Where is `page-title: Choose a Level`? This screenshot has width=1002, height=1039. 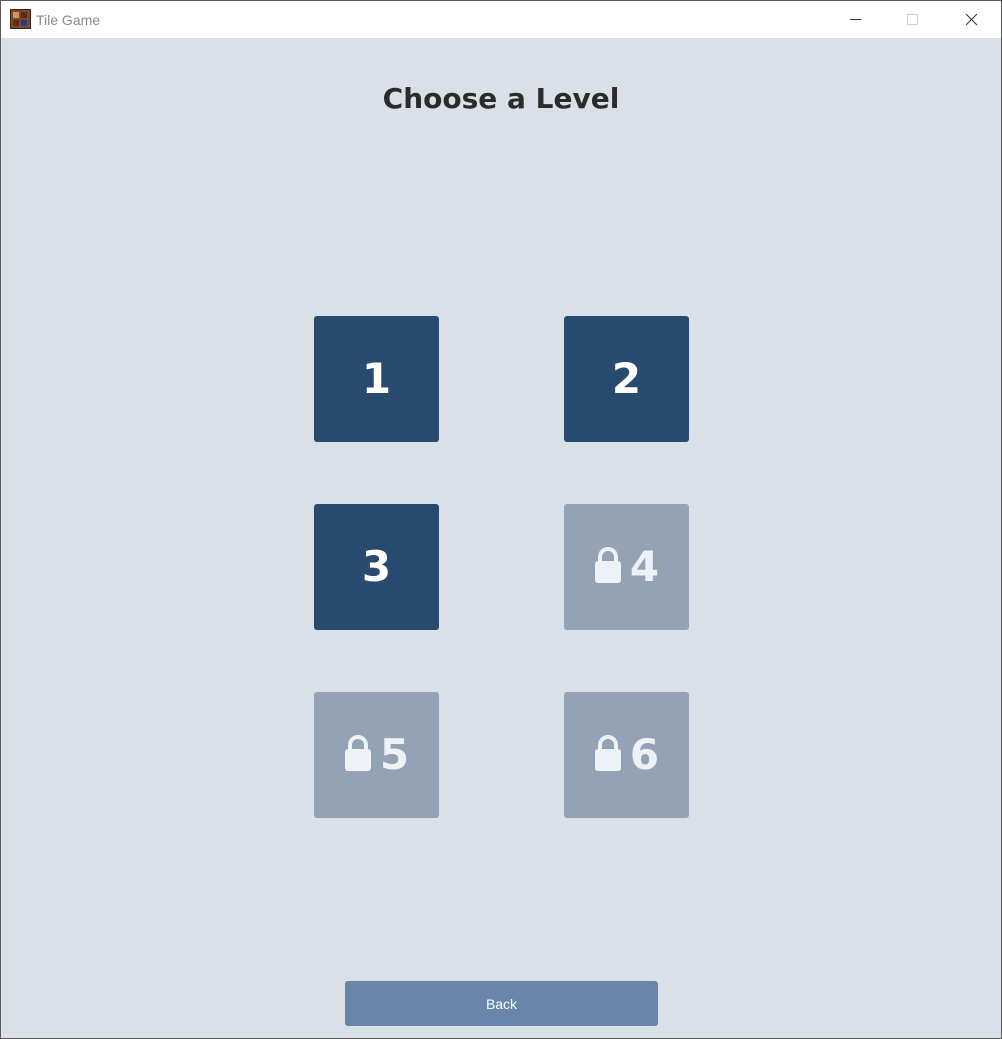 page-title: Choose a Level is located at coordinates (501, 98).